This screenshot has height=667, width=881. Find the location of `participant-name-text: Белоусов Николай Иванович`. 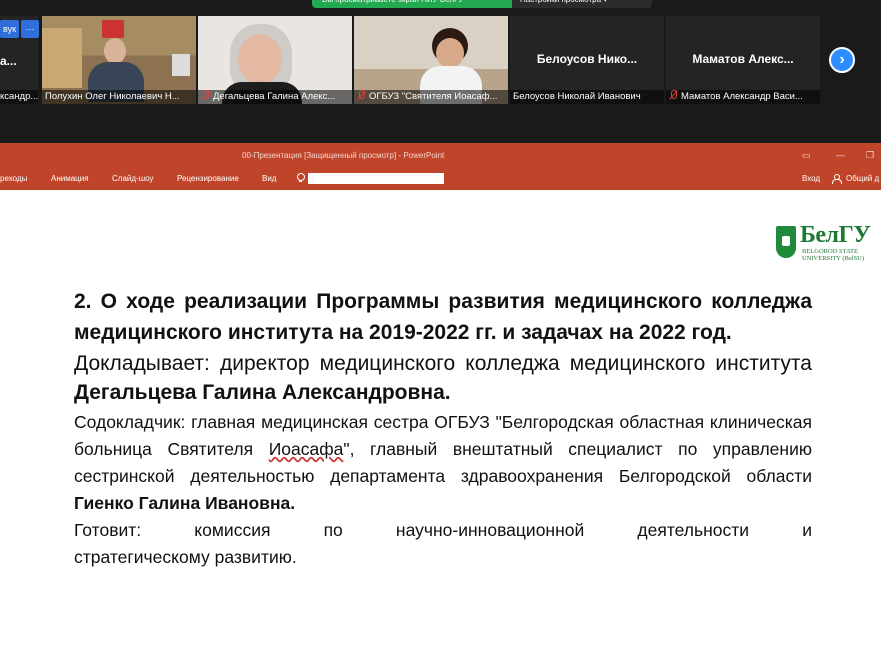

participant-name-text: Белоусов Николай Иванович is located at coordinates (577, 96).